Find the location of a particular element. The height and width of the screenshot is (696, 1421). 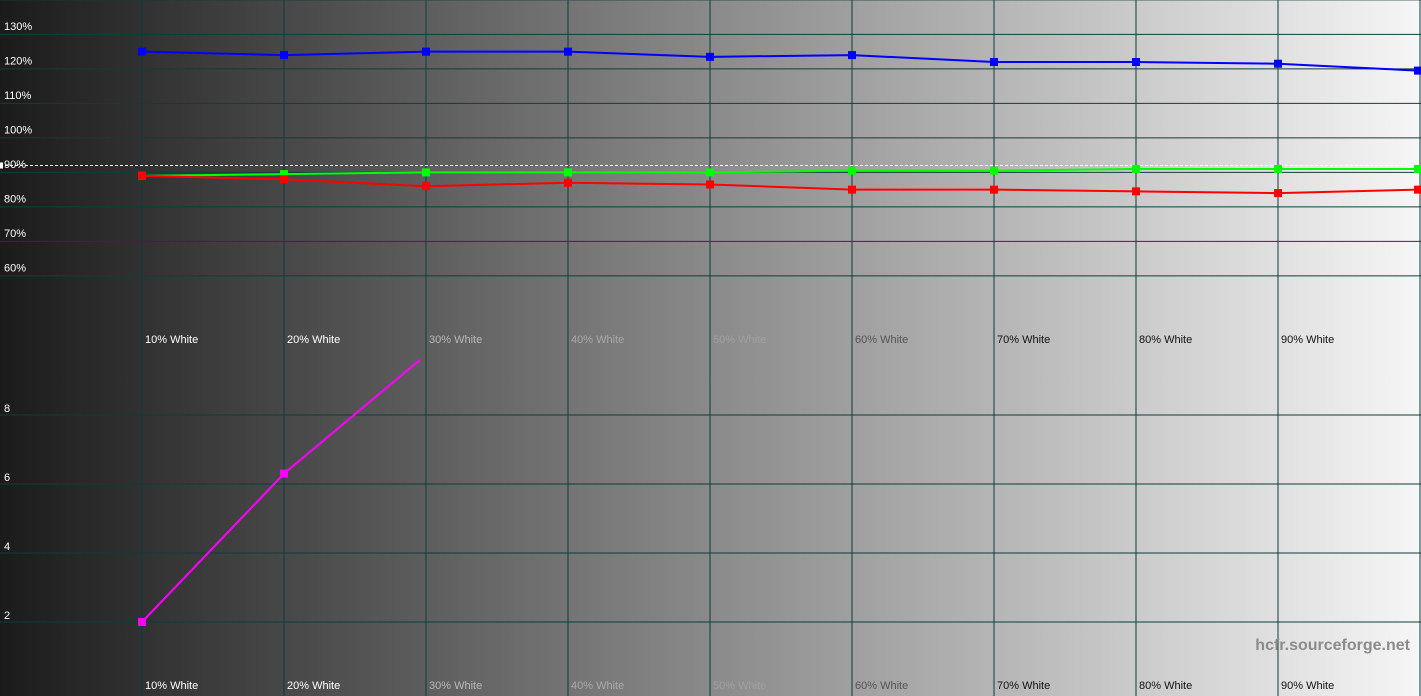

y-tick-label: 6 is located at coordinates (7, 478).